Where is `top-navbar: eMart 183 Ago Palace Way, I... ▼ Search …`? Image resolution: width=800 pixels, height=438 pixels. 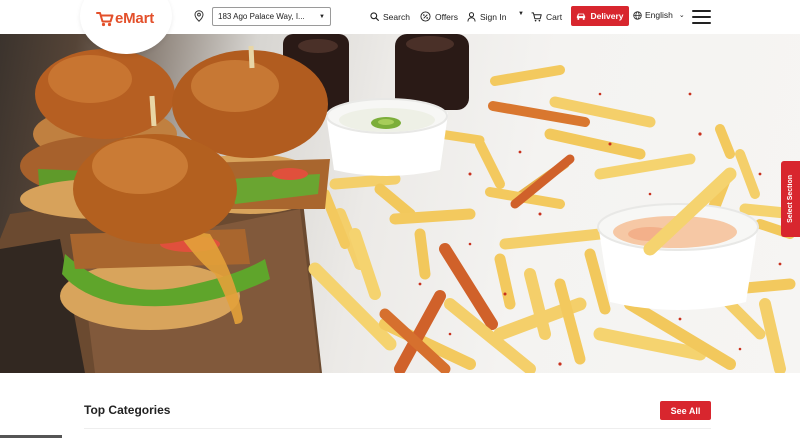 top-navbar: eMart 183 Ago Palace Way, I... ▼ Search … is located at coordinates (400, 27).